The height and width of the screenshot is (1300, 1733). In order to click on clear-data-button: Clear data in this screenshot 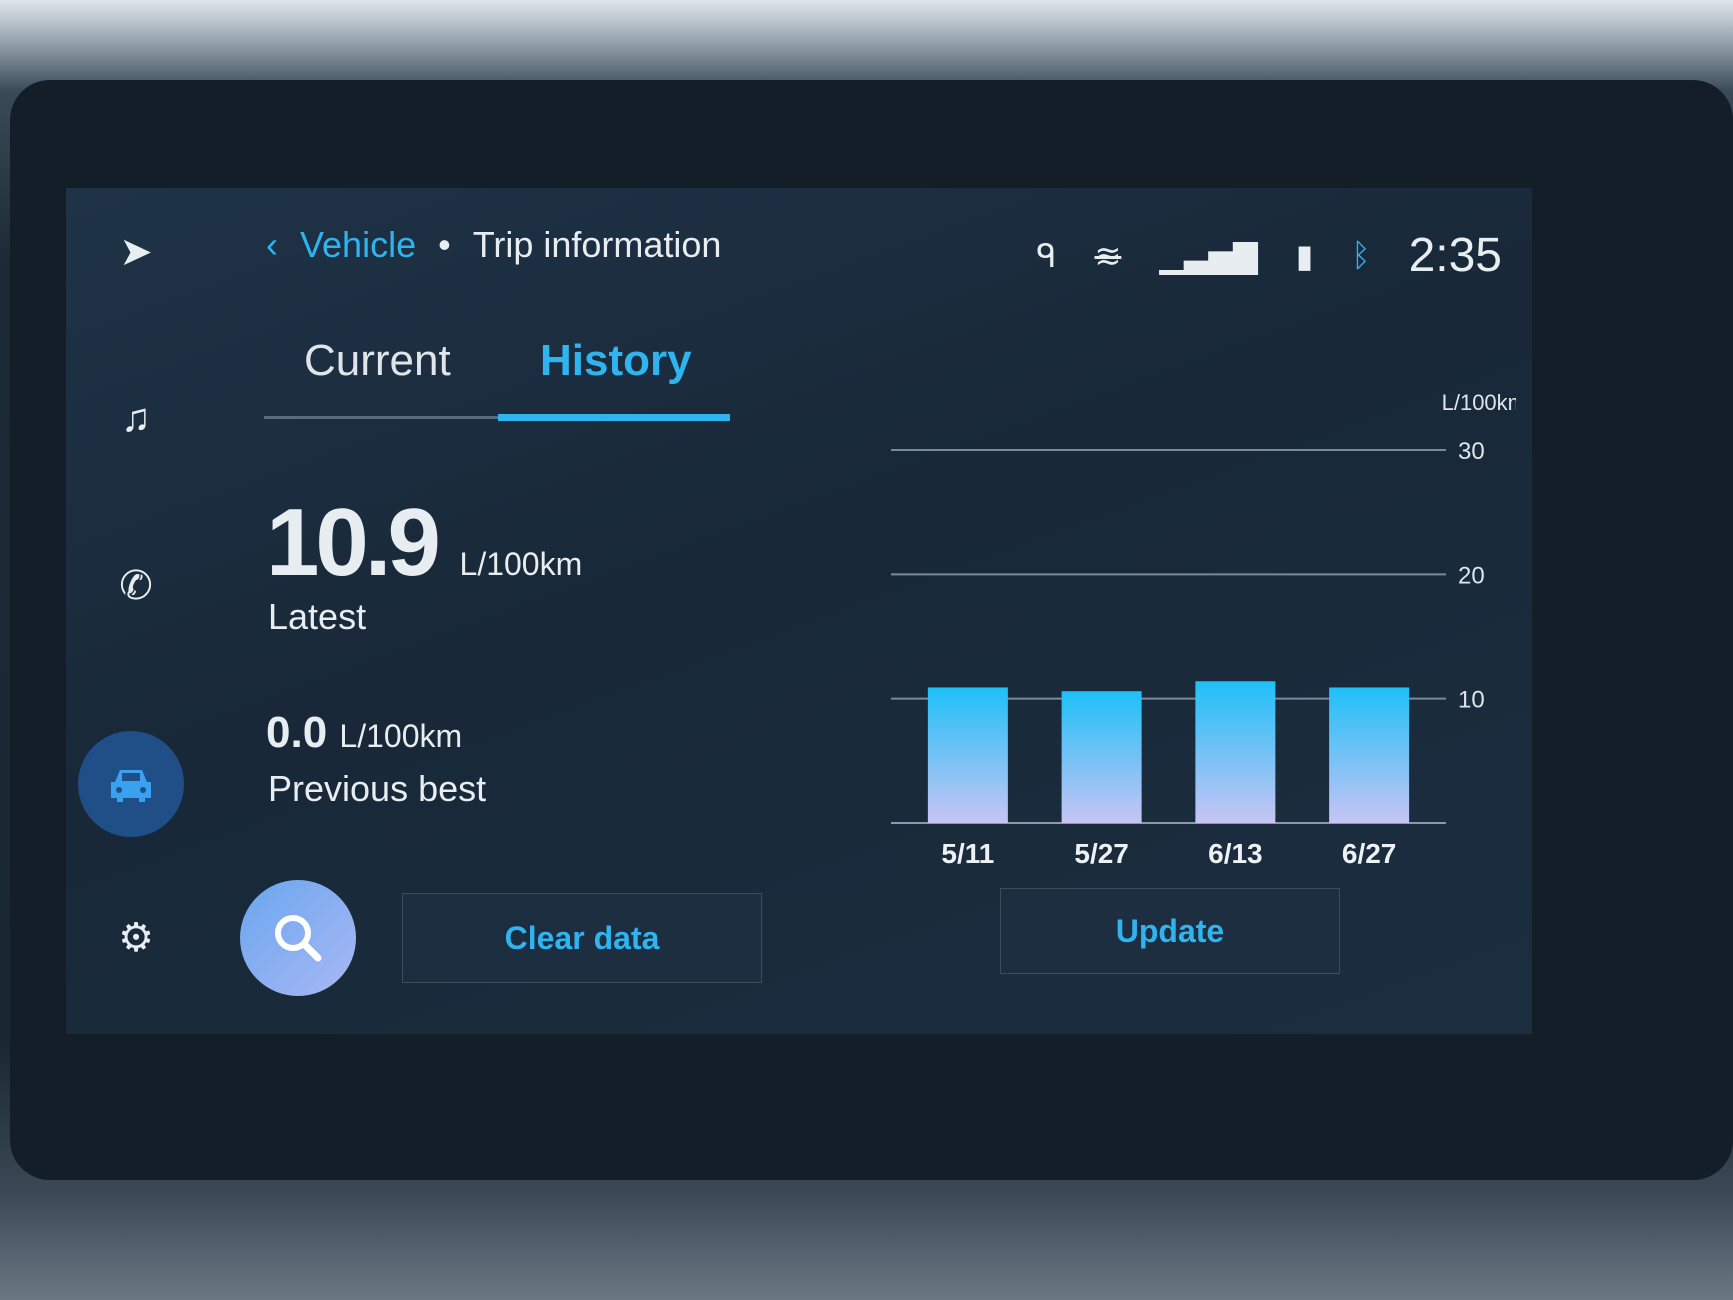, I will do `click(582, 938)`.